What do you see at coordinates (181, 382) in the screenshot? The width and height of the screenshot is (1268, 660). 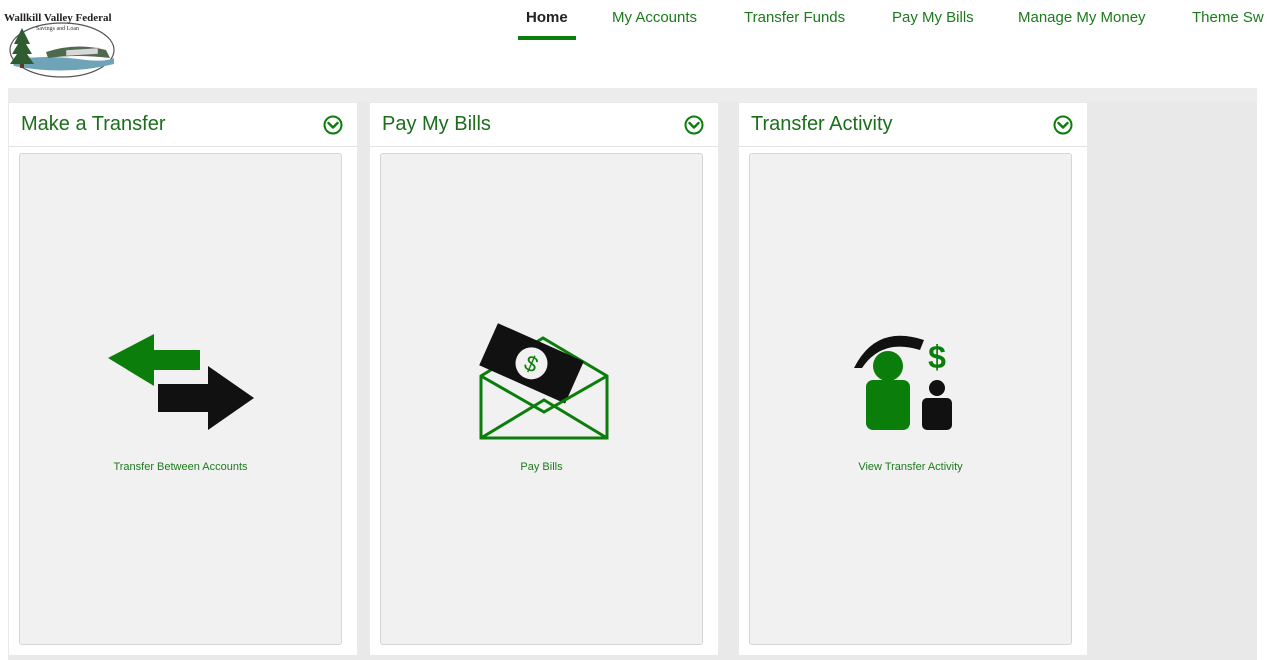 I see `transfer-arrows-icon` at bounding box center [181, 382].